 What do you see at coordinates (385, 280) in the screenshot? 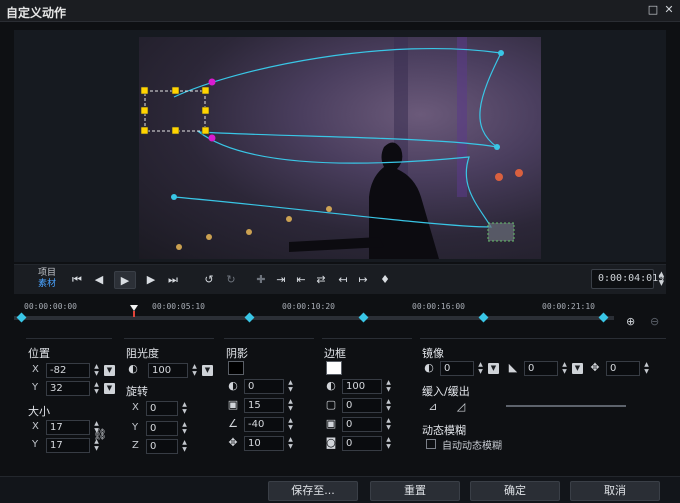
I see `keyframe-options-icon: ♦` at bounding box center [385, 280].